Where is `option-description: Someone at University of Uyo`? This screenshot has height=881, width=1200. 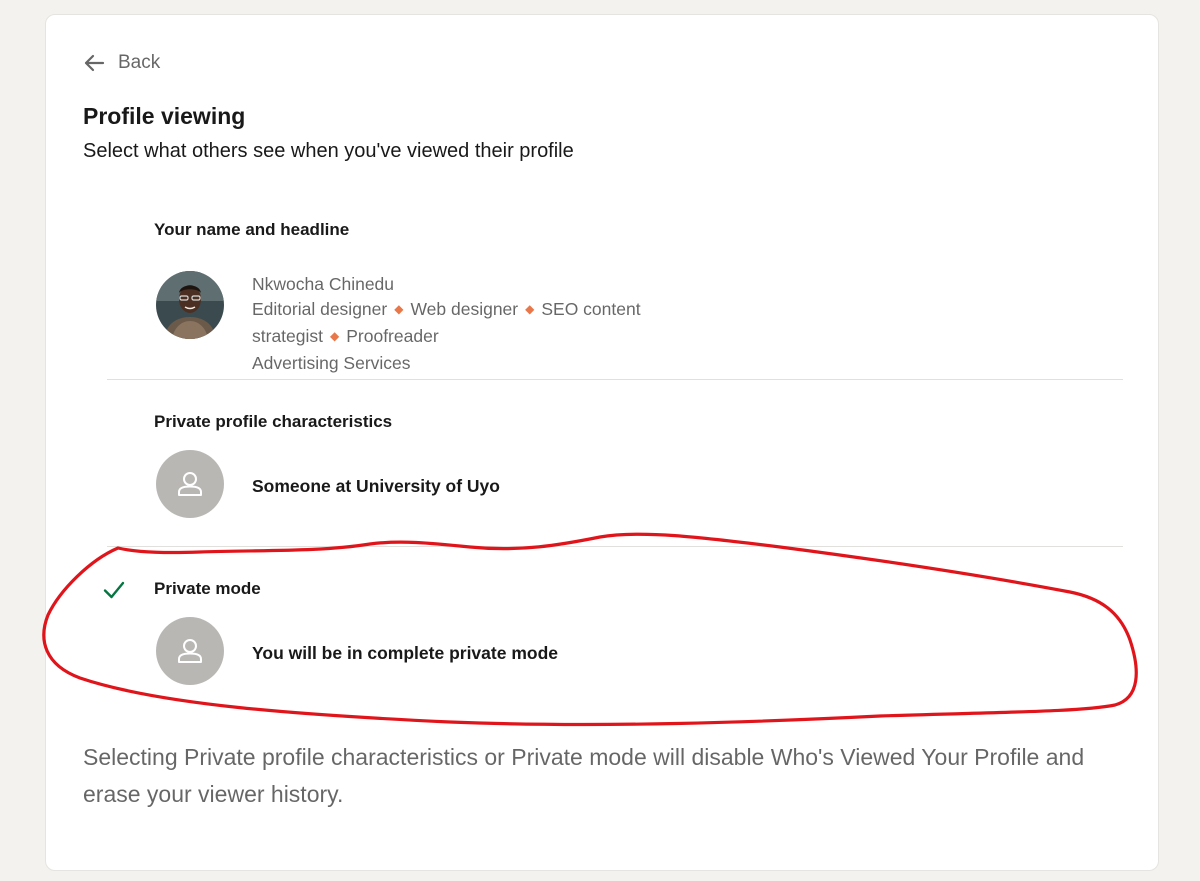
option-description: Someone at University of Uyo is located at coordinates (376, 486).